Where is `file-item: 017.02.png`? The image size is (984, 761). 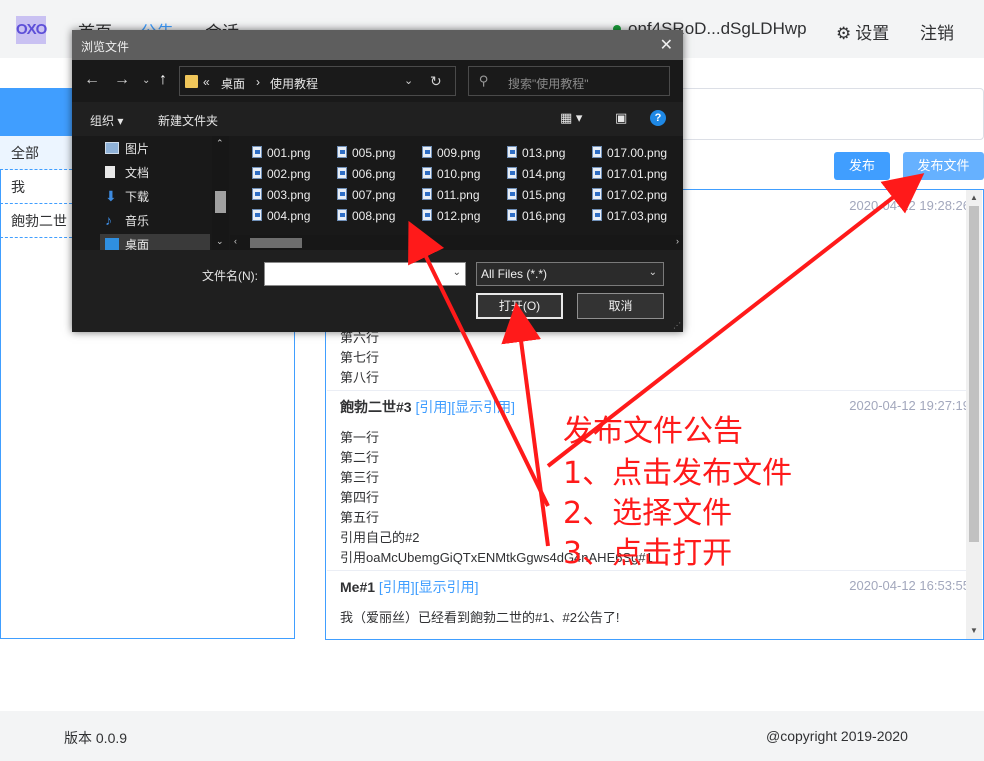 file-item: 017.02.png is located at coordinates (629, 195).